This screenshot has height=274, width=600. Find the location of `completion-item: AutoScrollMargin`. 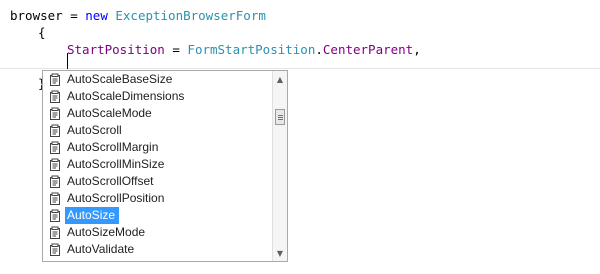

completion-item: AutoScrollMargin is located at coordinates (158, 147).